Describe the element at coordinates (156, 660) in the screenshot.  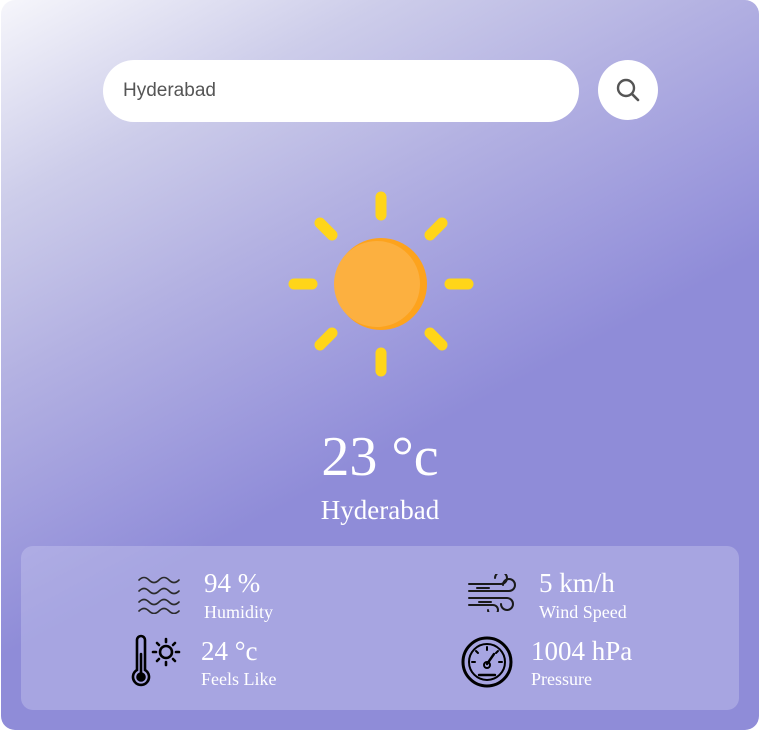
I see `thermometer-sun-icon` at that location.